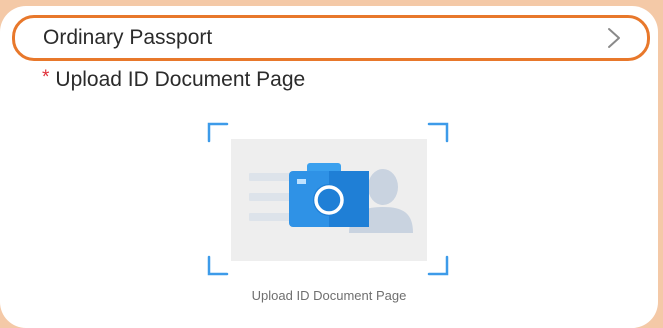 This screenshot has height=328, width=663. What do you see at coordinates (329, 295) in the screenshot?
I see `upload-caption: Upload ID Document Page` at bounding box center [329, 295].